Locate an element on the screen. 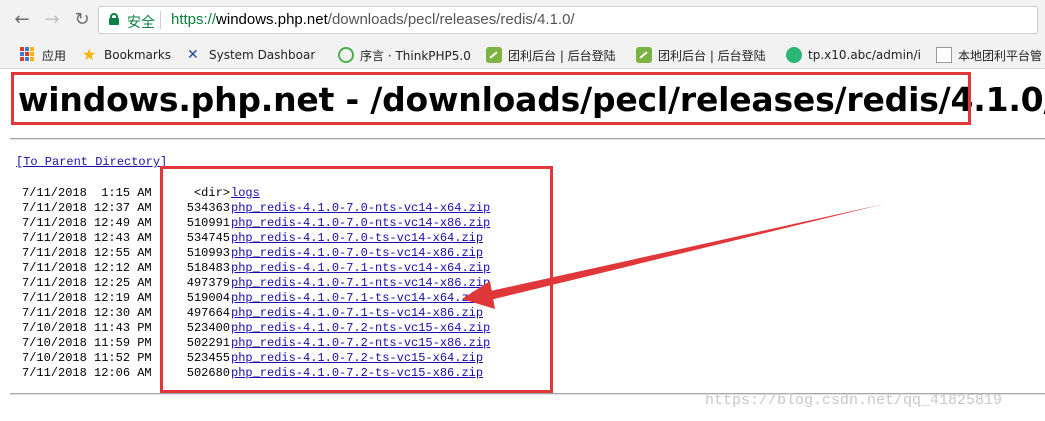 Image resolution: width=1045 pixels, height=421 pixels. watermark: https://blog.csdn.net/qq_41825819 is located at coordinates (854, 400).